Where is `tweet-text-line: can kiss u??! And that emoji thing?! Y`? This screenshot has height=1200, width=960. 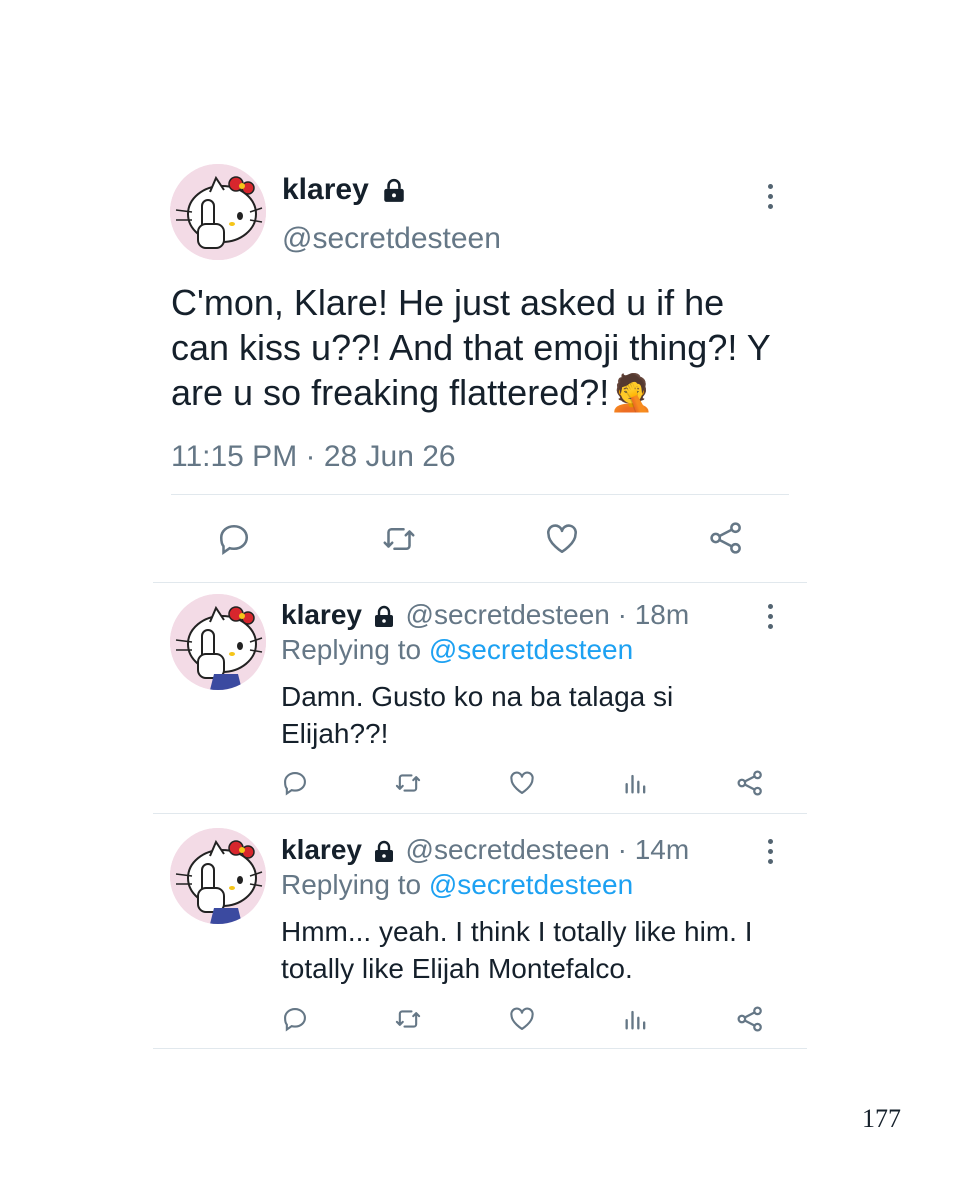
tweet-text-line: can kiss u??! And that emoji thing?! Y is located at coordinates (471, 347).